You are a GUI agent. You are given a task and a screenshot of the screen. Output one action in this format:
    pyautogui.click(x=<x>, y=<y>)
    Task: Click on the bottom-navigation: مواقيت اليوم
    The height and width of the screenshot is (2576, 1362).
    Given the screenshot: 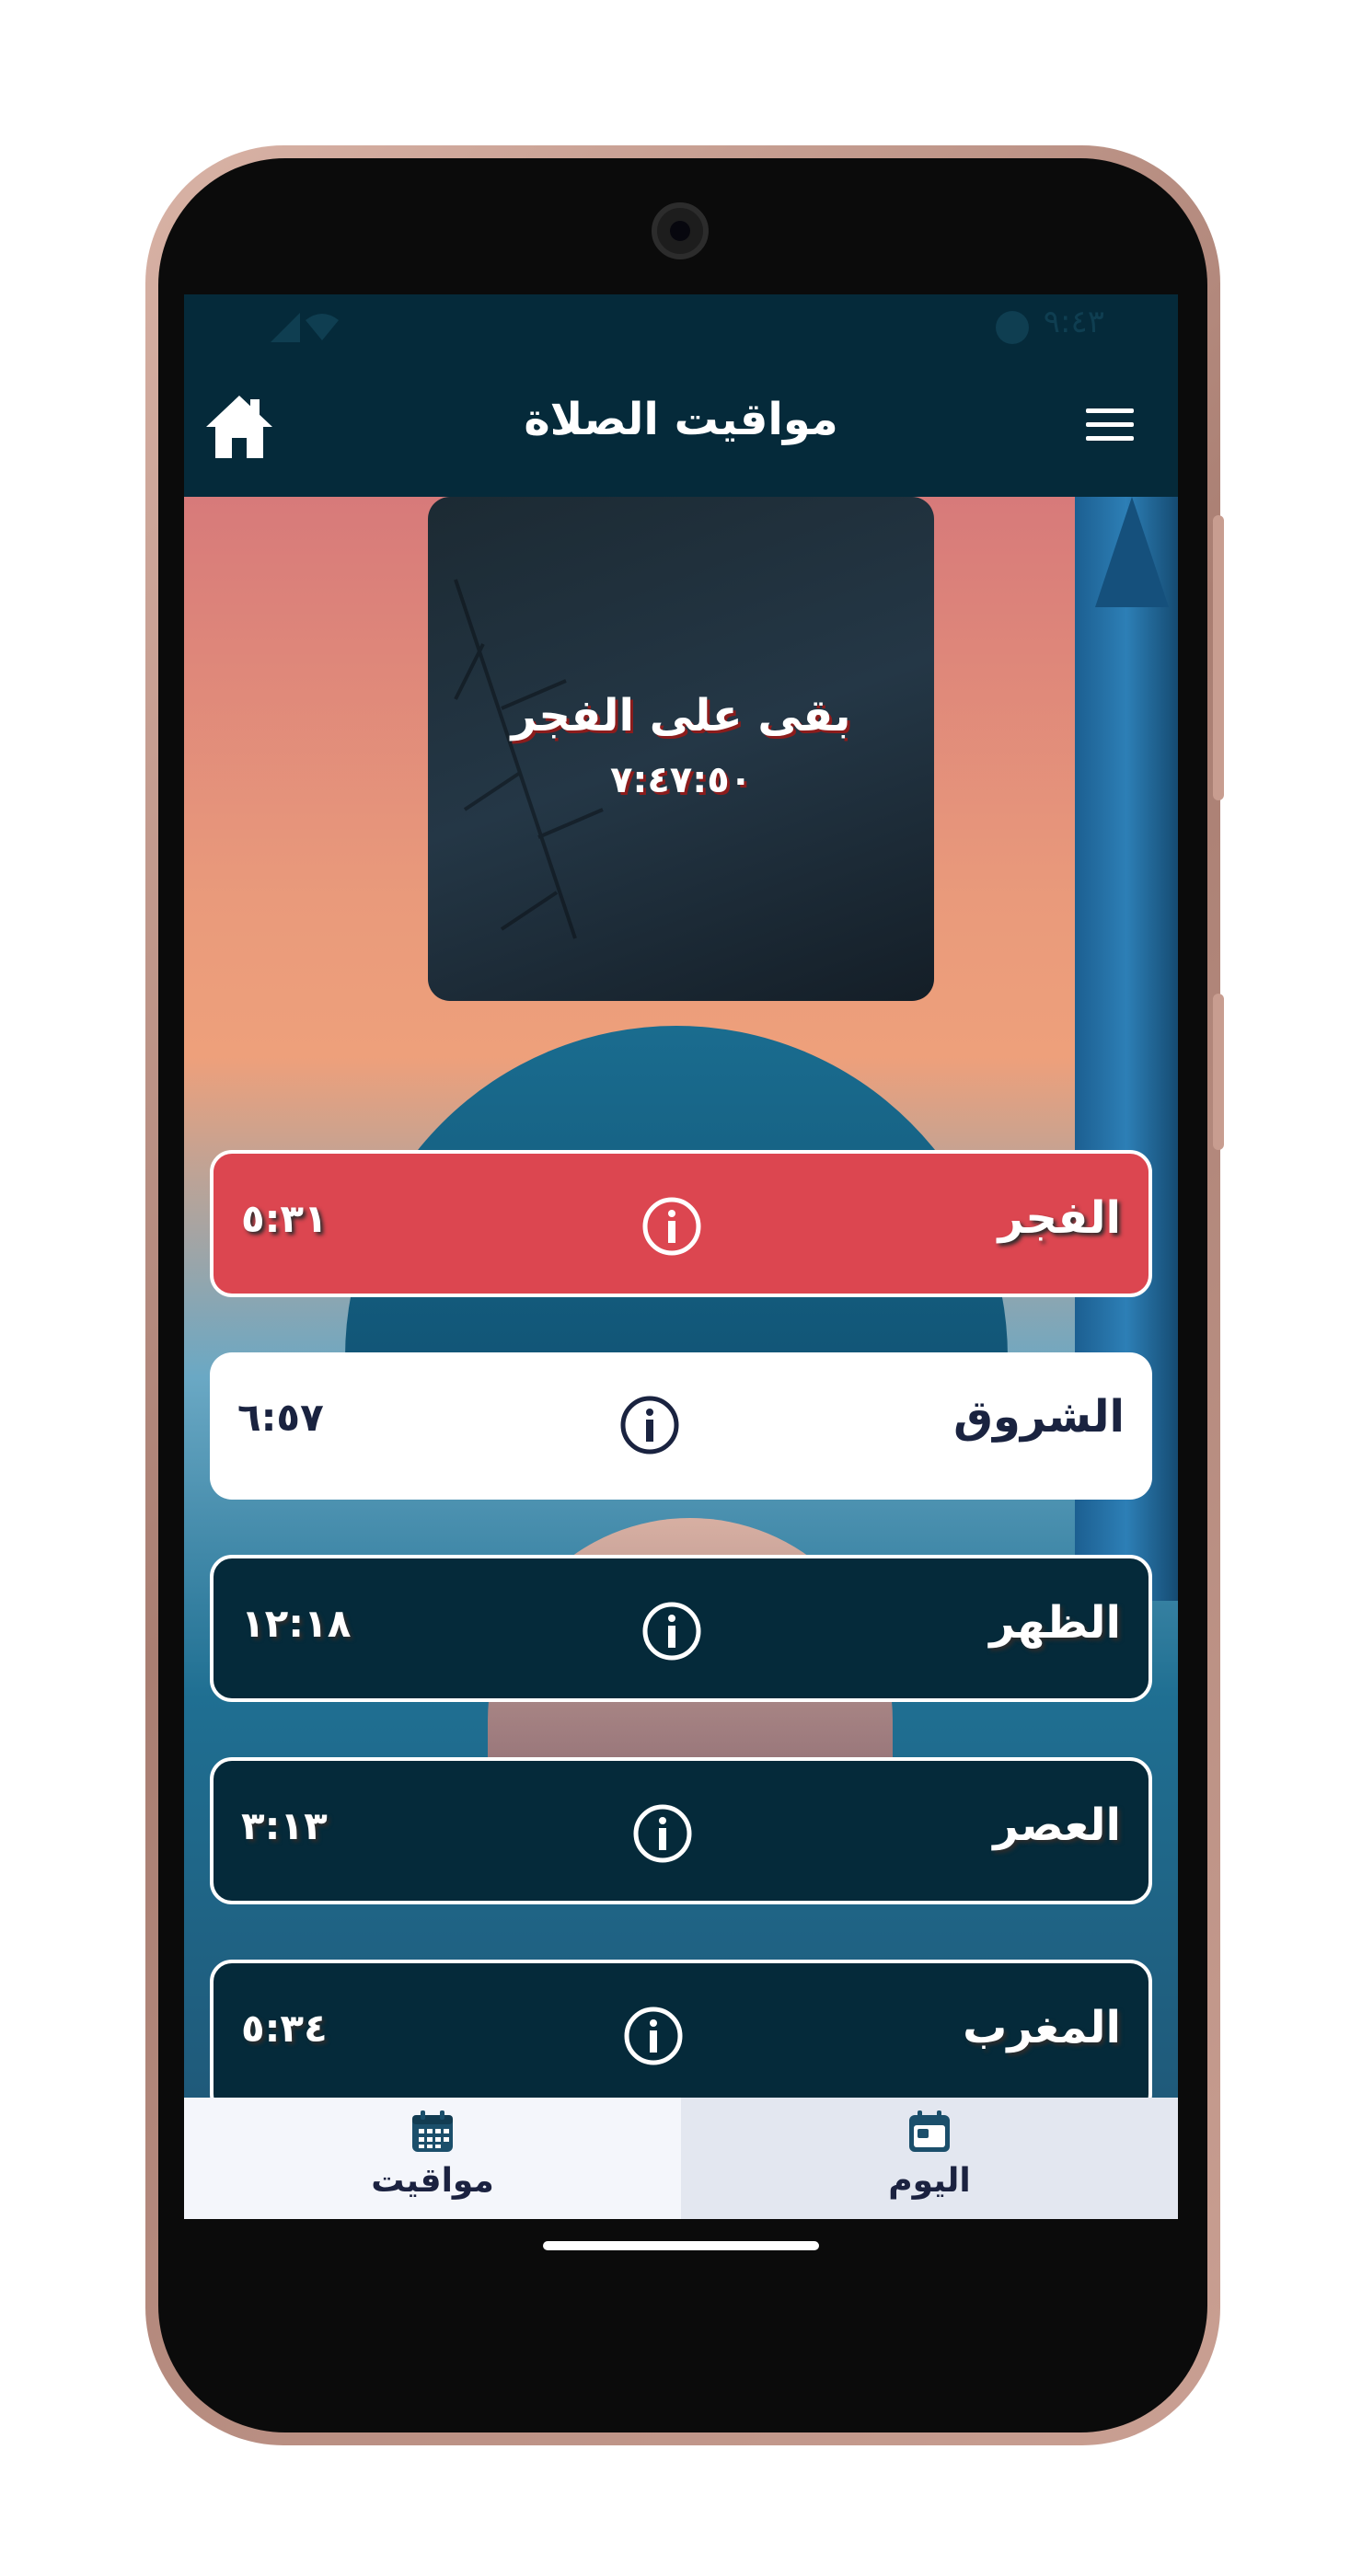 What is the action you would take?
    pyautogui.click(x=681, y=2158)
    